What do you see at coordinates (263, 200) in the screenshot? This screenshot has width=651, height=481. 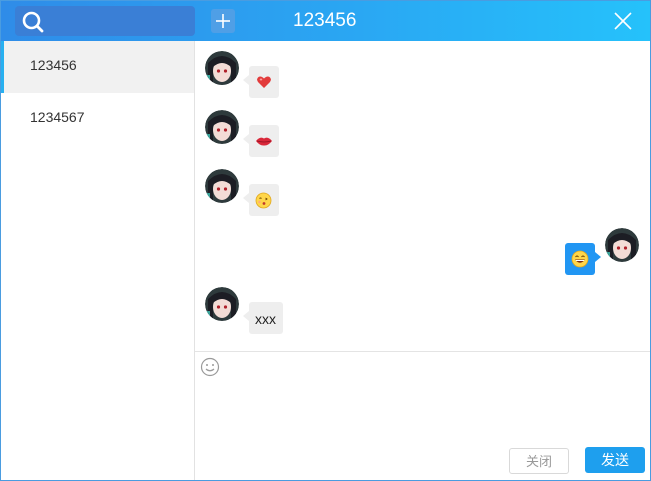 I see `kiss-face-icon` at bounding box center [263, 200].